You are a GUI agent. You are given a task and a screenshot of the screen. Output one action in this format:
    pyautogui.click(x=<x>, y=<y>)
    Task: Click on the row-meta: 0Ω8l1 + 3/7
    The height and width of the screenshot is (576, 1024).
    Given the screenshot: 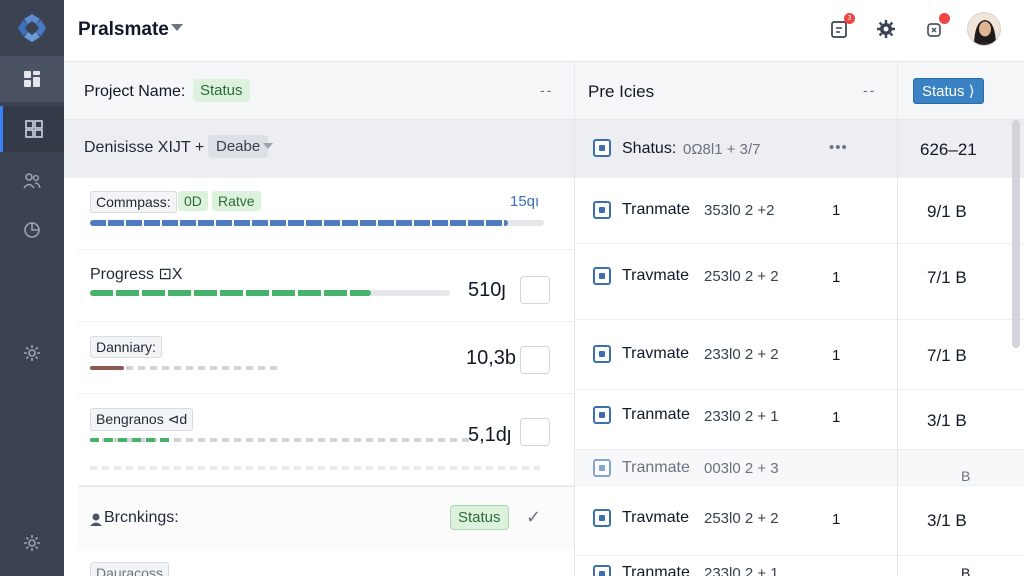 What is the action you would take?
    pyautogui.click(x=722, y=149)
    